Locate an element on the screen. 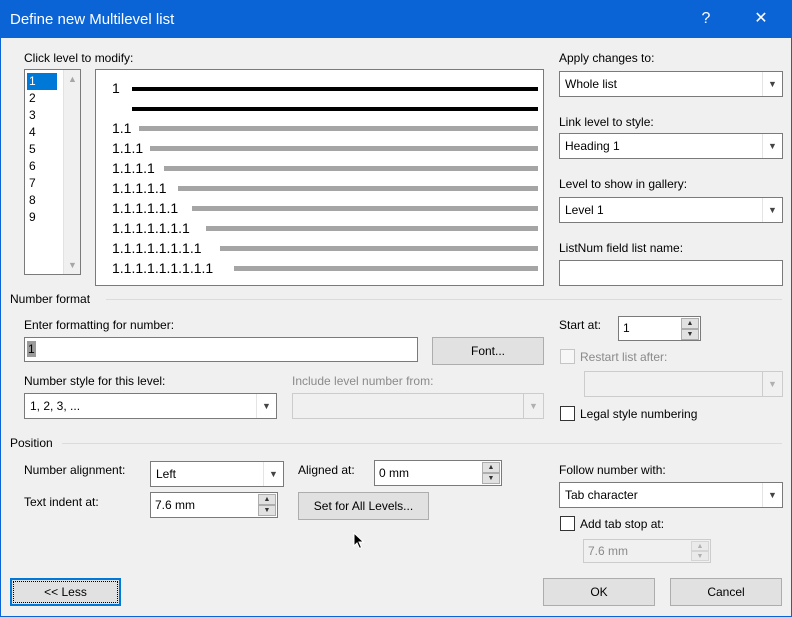 Image resolution: width=792 pixels, height=617 pixels. restart-list-dropdown: ▼ is located at coordinates (683, 384).